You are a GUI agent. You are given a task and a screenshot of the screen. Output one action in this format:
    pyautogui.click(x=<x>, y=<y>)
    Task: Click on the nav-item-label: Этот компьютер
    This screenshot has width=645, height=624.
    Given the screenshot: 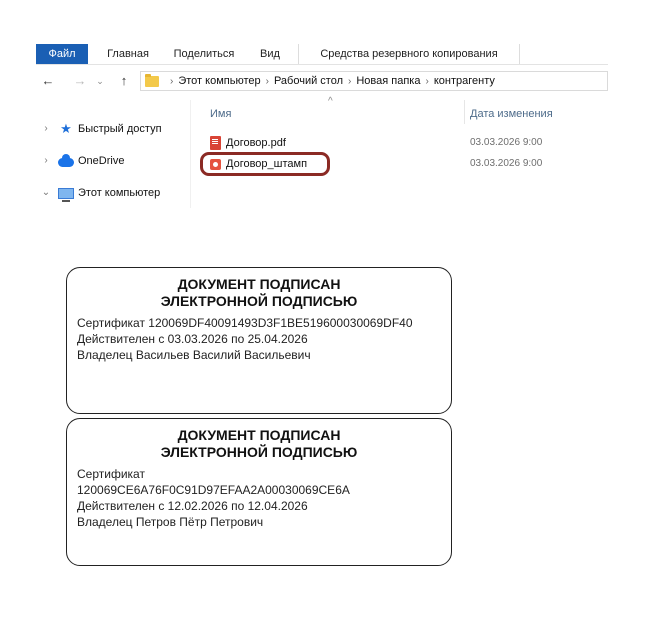 What is the action you would take?
    pyautogui.click(x=119, y=193)
    